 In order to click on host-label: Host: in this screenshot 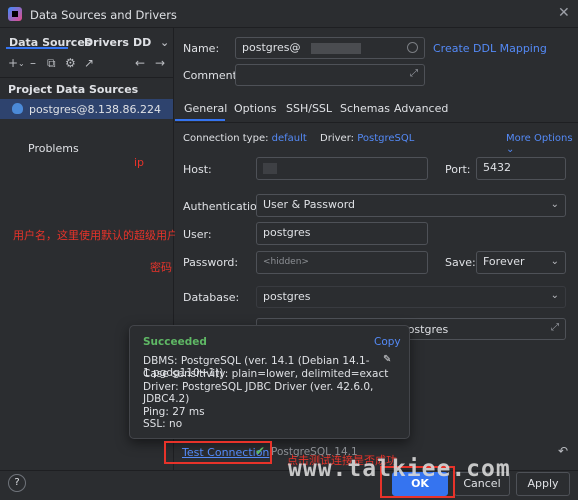, I will do `click(197, 169)`.